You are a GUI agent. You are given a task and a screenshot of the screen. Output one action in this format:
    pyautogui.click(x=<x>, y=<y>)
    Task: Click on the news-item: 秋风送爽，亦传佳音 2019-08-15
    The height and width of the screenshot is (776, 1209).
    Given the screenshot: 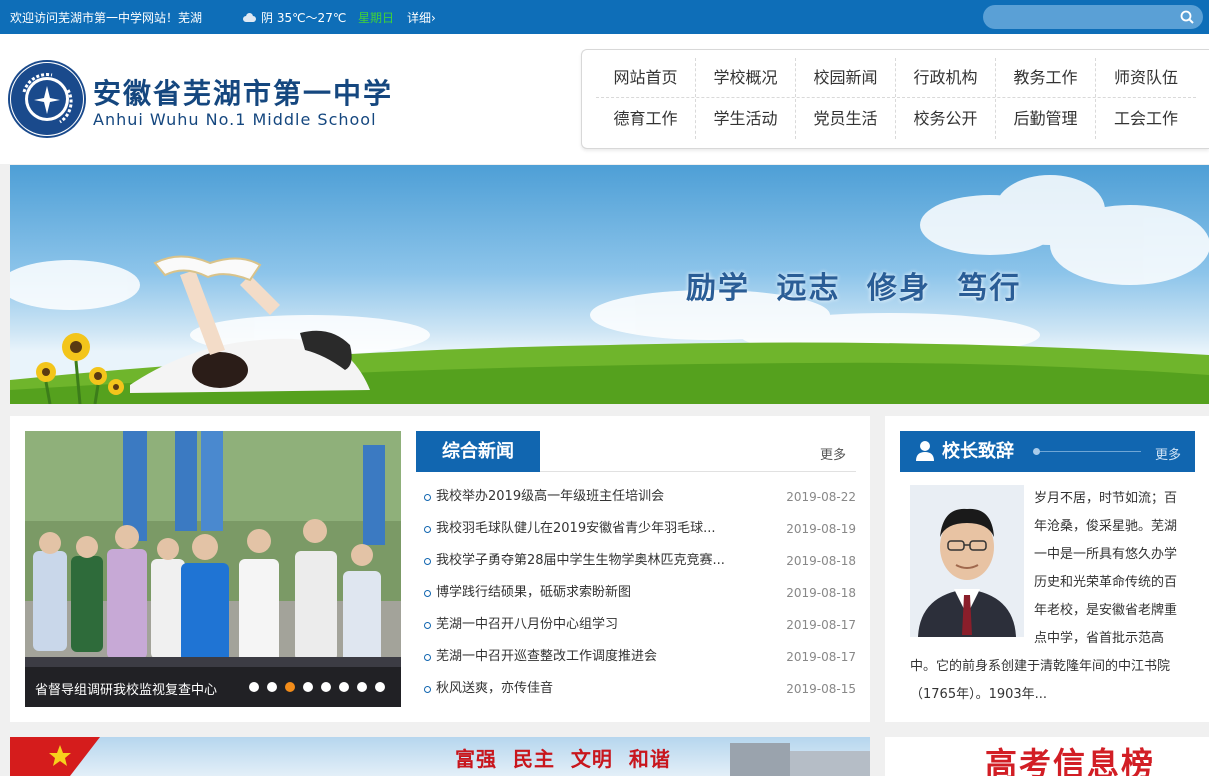 What is the action you would take?
    pyautogui.click(x=636, y=689)
    